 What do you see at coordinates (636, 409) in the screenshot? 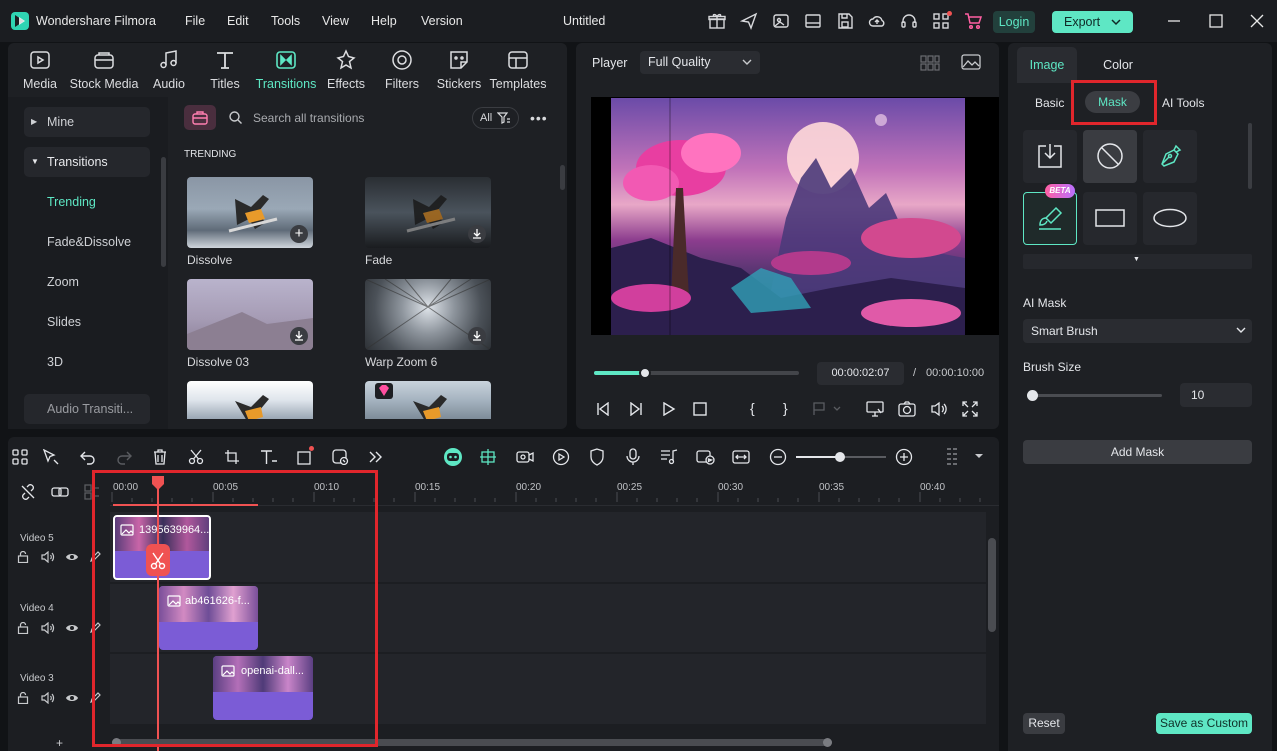
I see `next-frame-icon` at bounding box center [636, 409].